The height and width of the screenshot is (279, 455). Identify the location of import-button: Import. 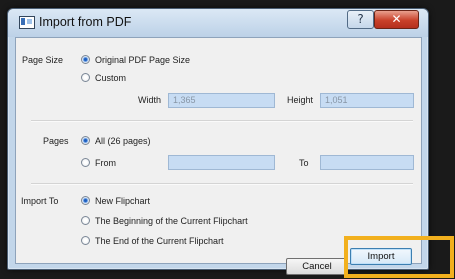
(381, 256).